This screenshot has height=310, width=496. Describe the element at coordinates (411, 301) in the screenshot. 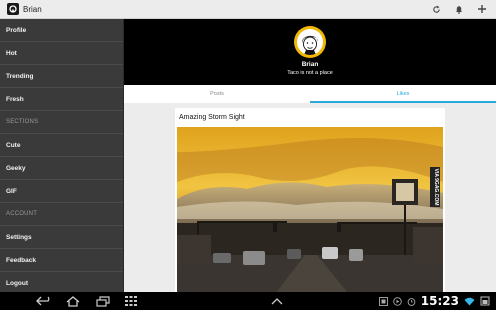

I see `alarm-icon` at that location.